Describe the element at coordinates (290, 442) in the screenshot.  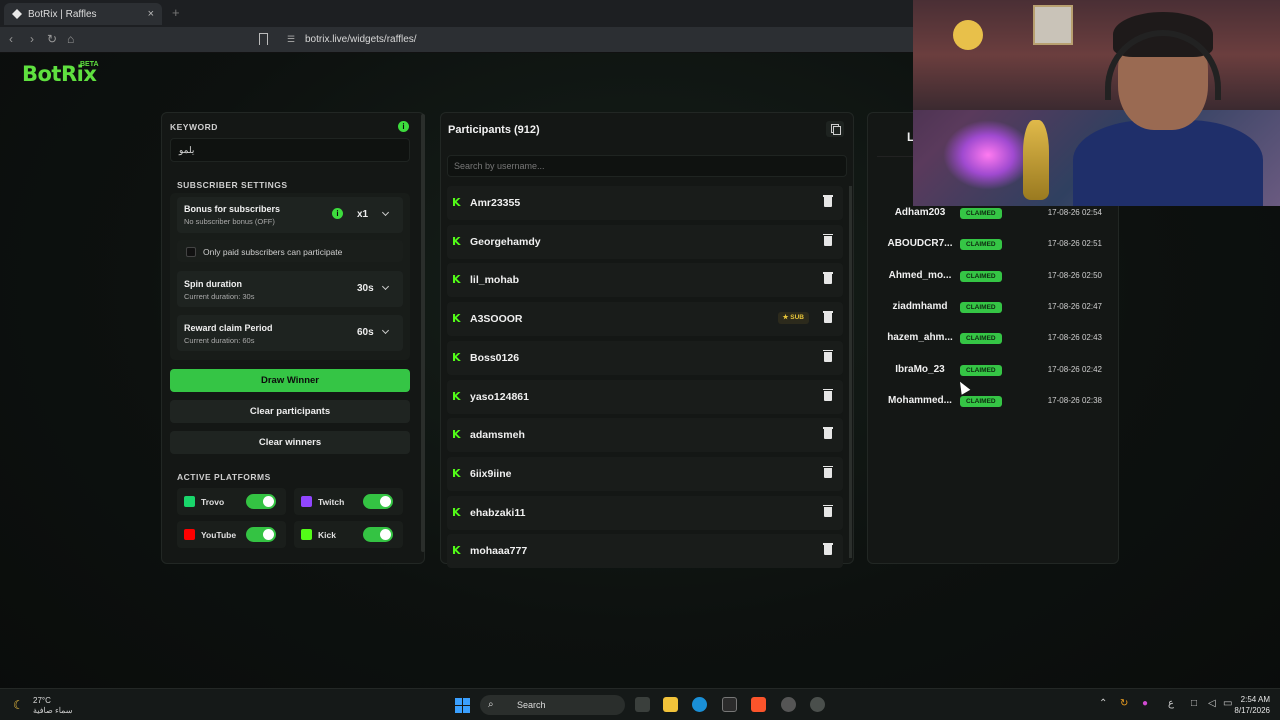
I see `clear-winners-button: Clear winners` at that location.